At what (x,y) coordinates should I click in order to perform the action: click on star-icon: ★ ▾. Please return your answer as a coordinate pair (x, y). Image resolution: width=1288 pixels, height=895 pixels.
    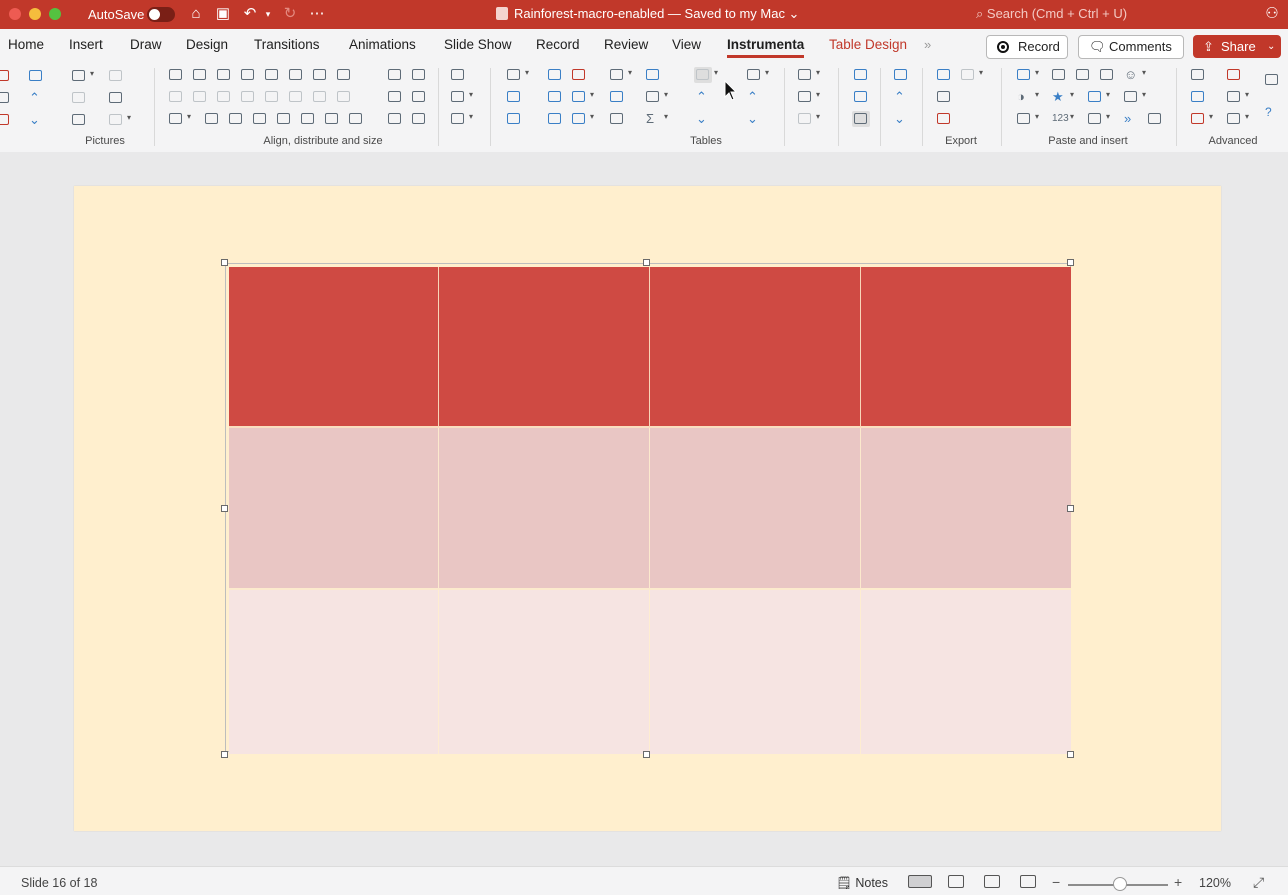
    Looking at the image, I should click on (1062, 97).